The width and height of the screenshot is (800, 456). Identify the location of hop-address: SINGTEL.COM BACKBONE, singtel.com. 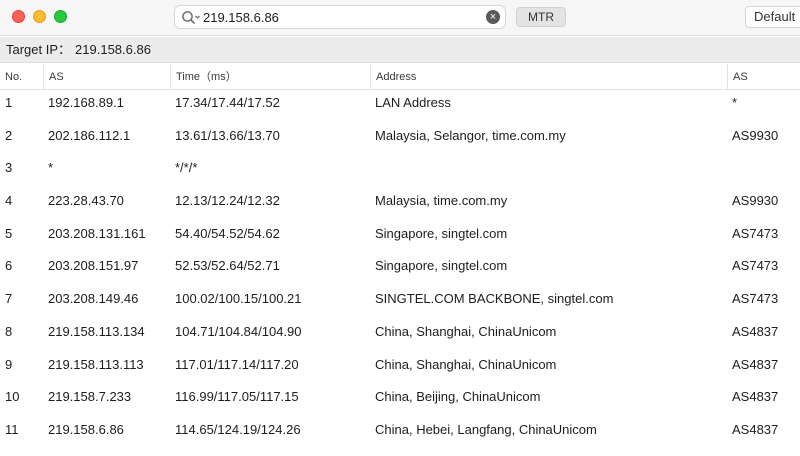
(494, 299).